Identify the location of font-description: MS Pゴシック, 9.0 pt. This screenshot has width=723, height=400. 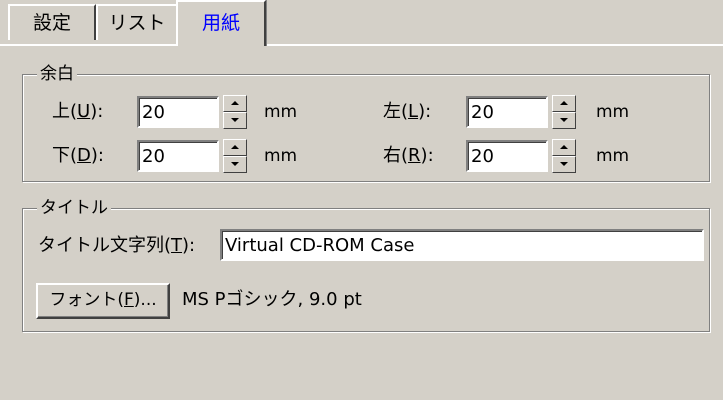
(272, 299).